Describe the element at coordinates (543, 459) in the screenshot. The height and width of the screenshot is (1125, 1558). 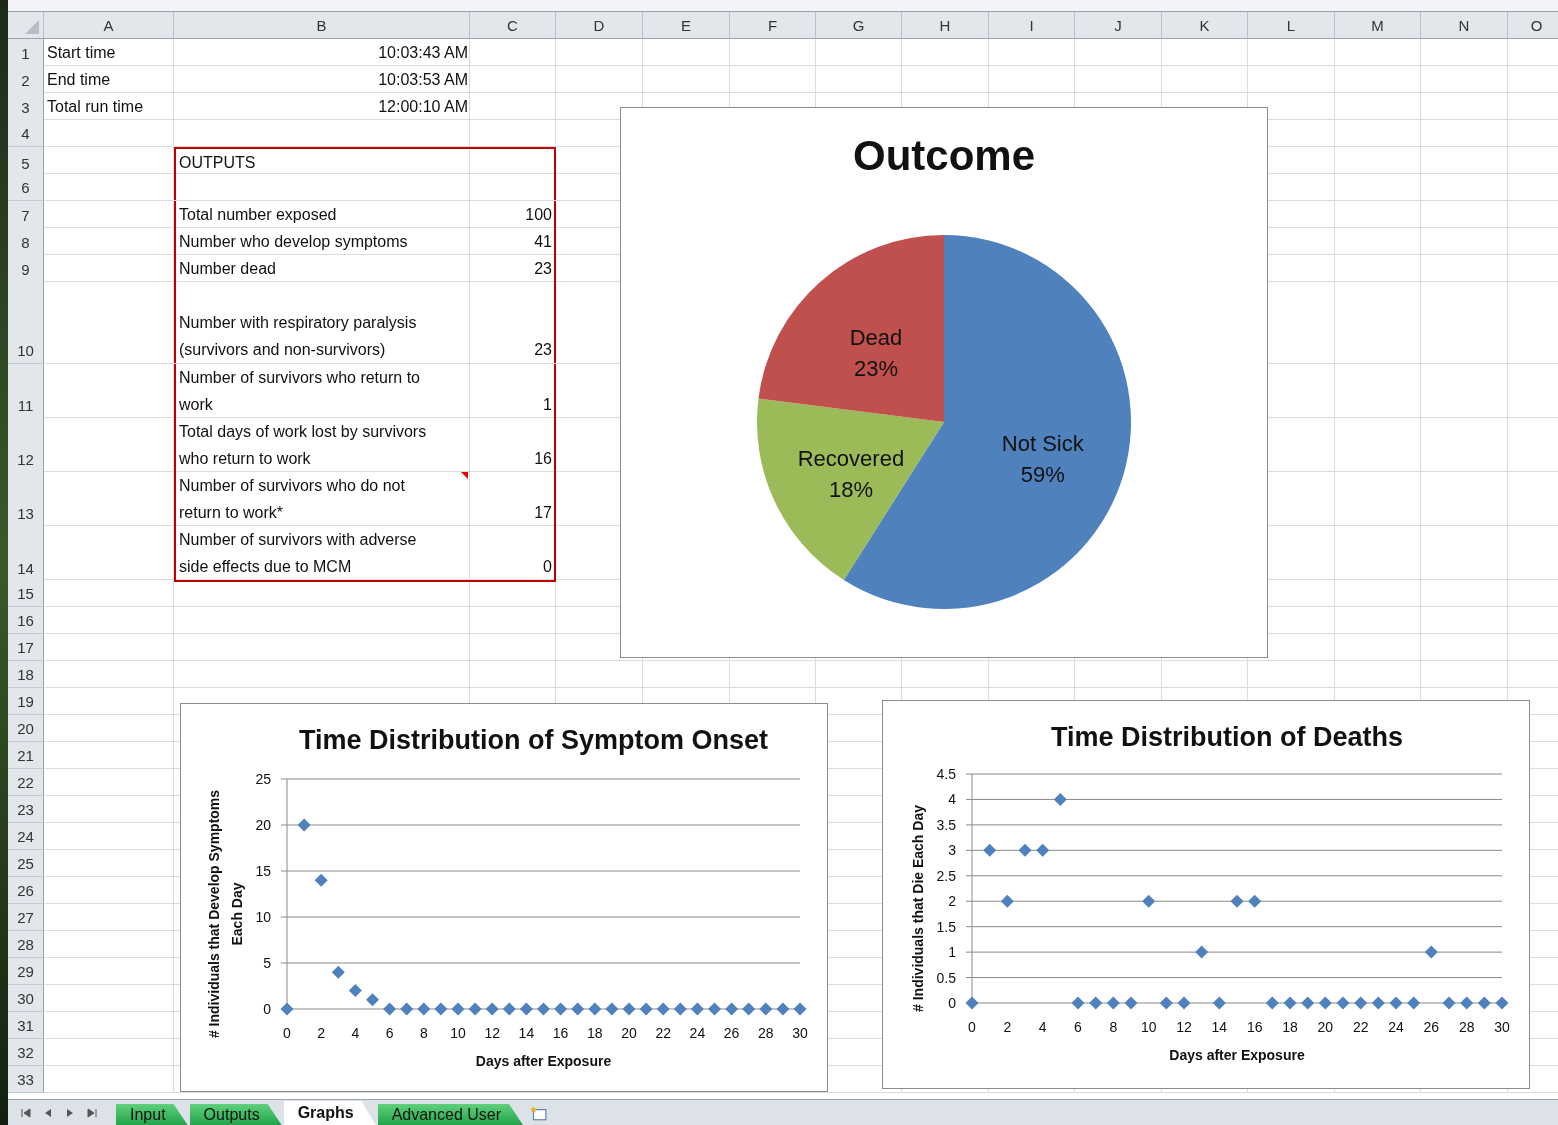
I see `table-cell-text: 16` at that location.